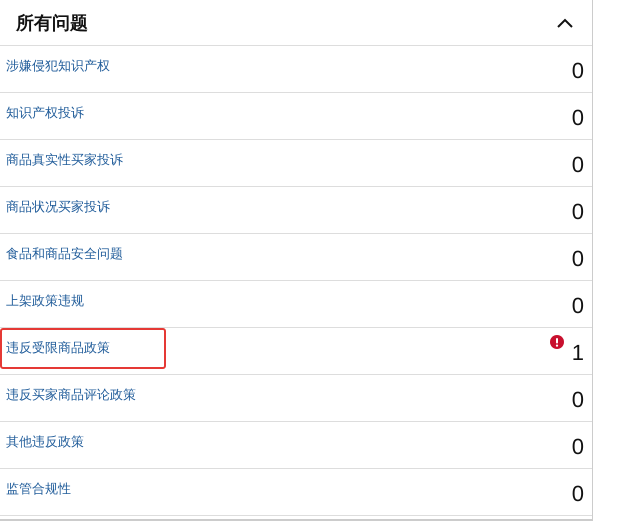 This screenshot has height=526, width=617. Describe the element at coordinates (83, 442) in the screenshot. I see `issue-link: 其他违反政策` at that location.